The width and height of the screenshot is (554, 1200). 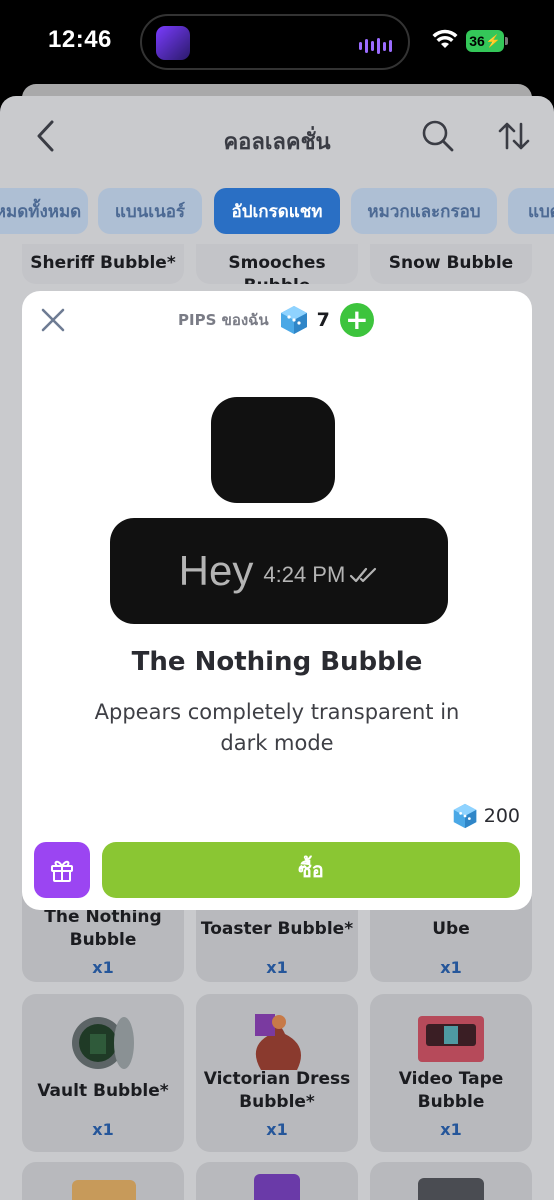 I want to click on item-card: Smooches Bubble, so click(x=277, y=264).